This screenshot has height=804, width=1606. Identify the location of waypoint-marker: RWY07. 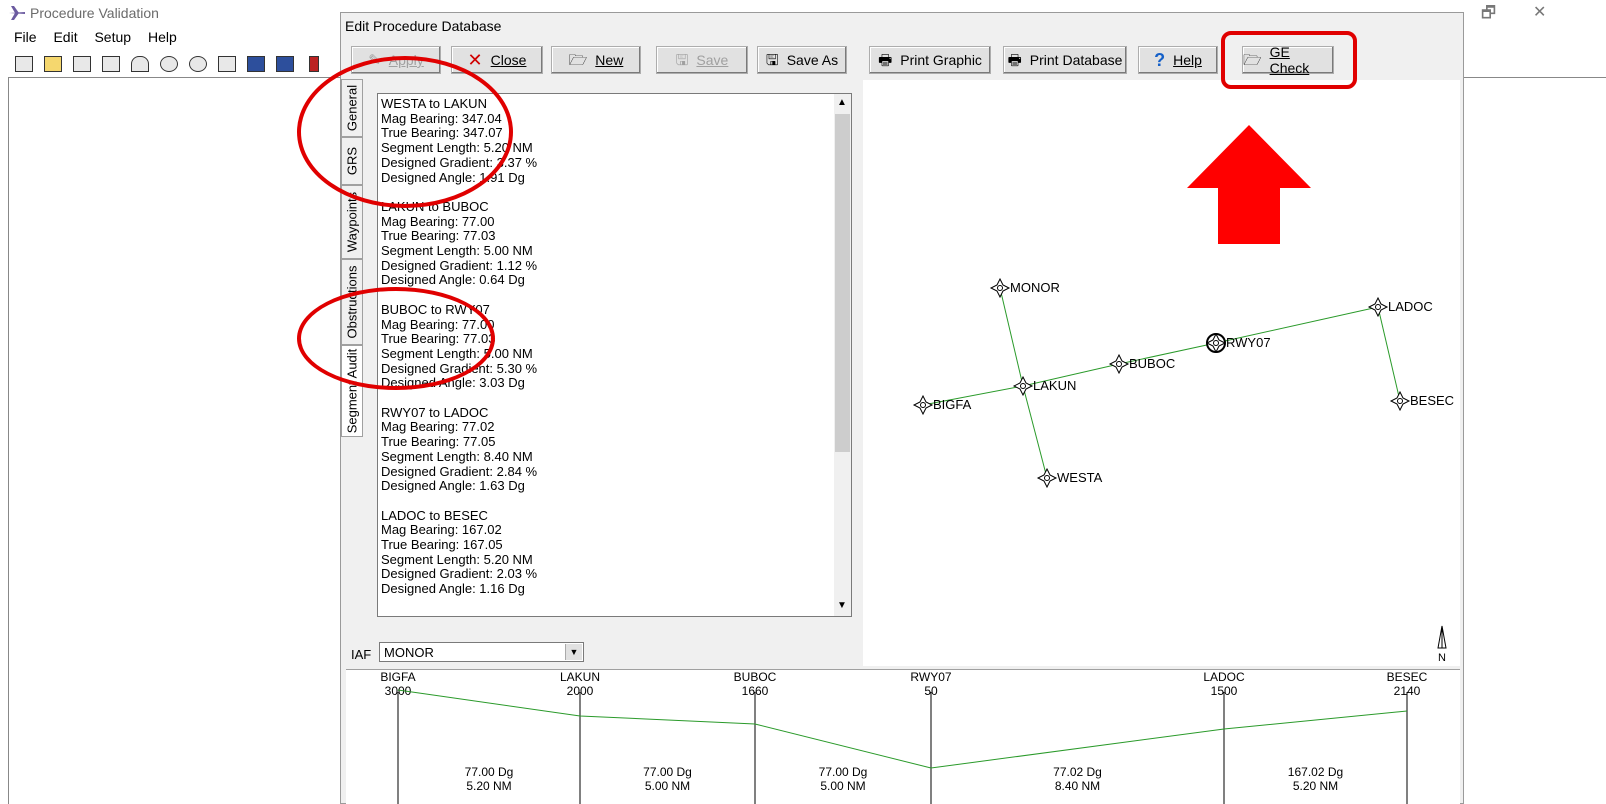
(1238, 343).